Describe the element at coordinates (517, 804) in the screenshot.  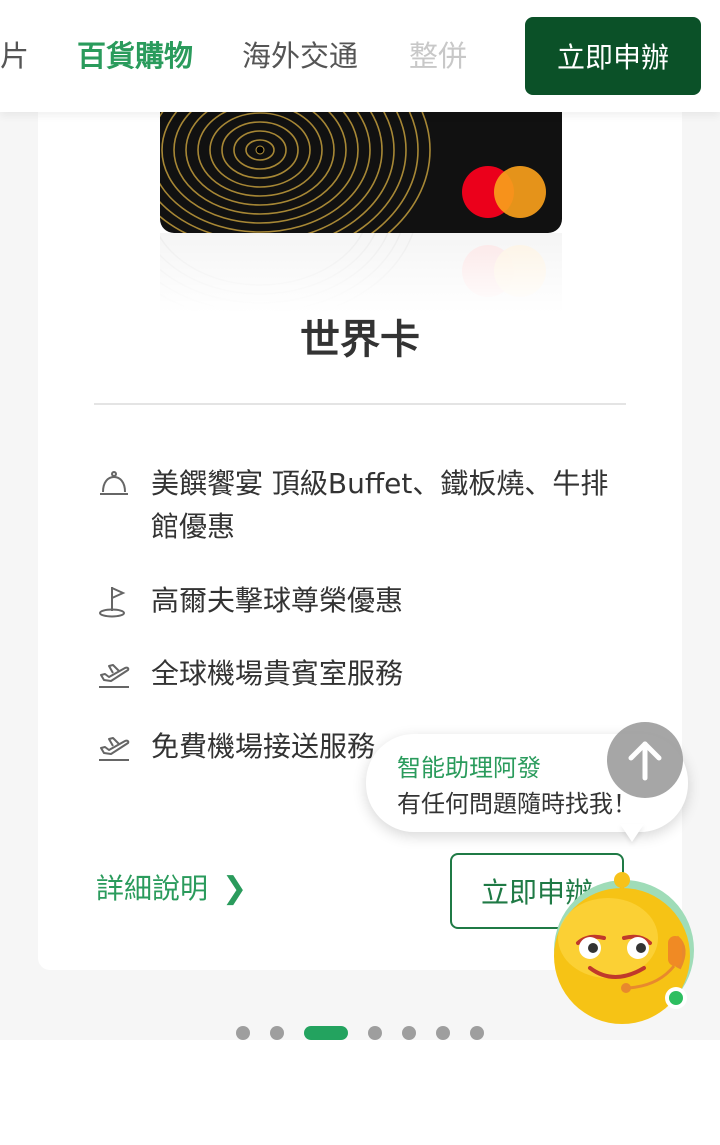
I see `assistant-message: 有任何問題隨時找我！` at that location.